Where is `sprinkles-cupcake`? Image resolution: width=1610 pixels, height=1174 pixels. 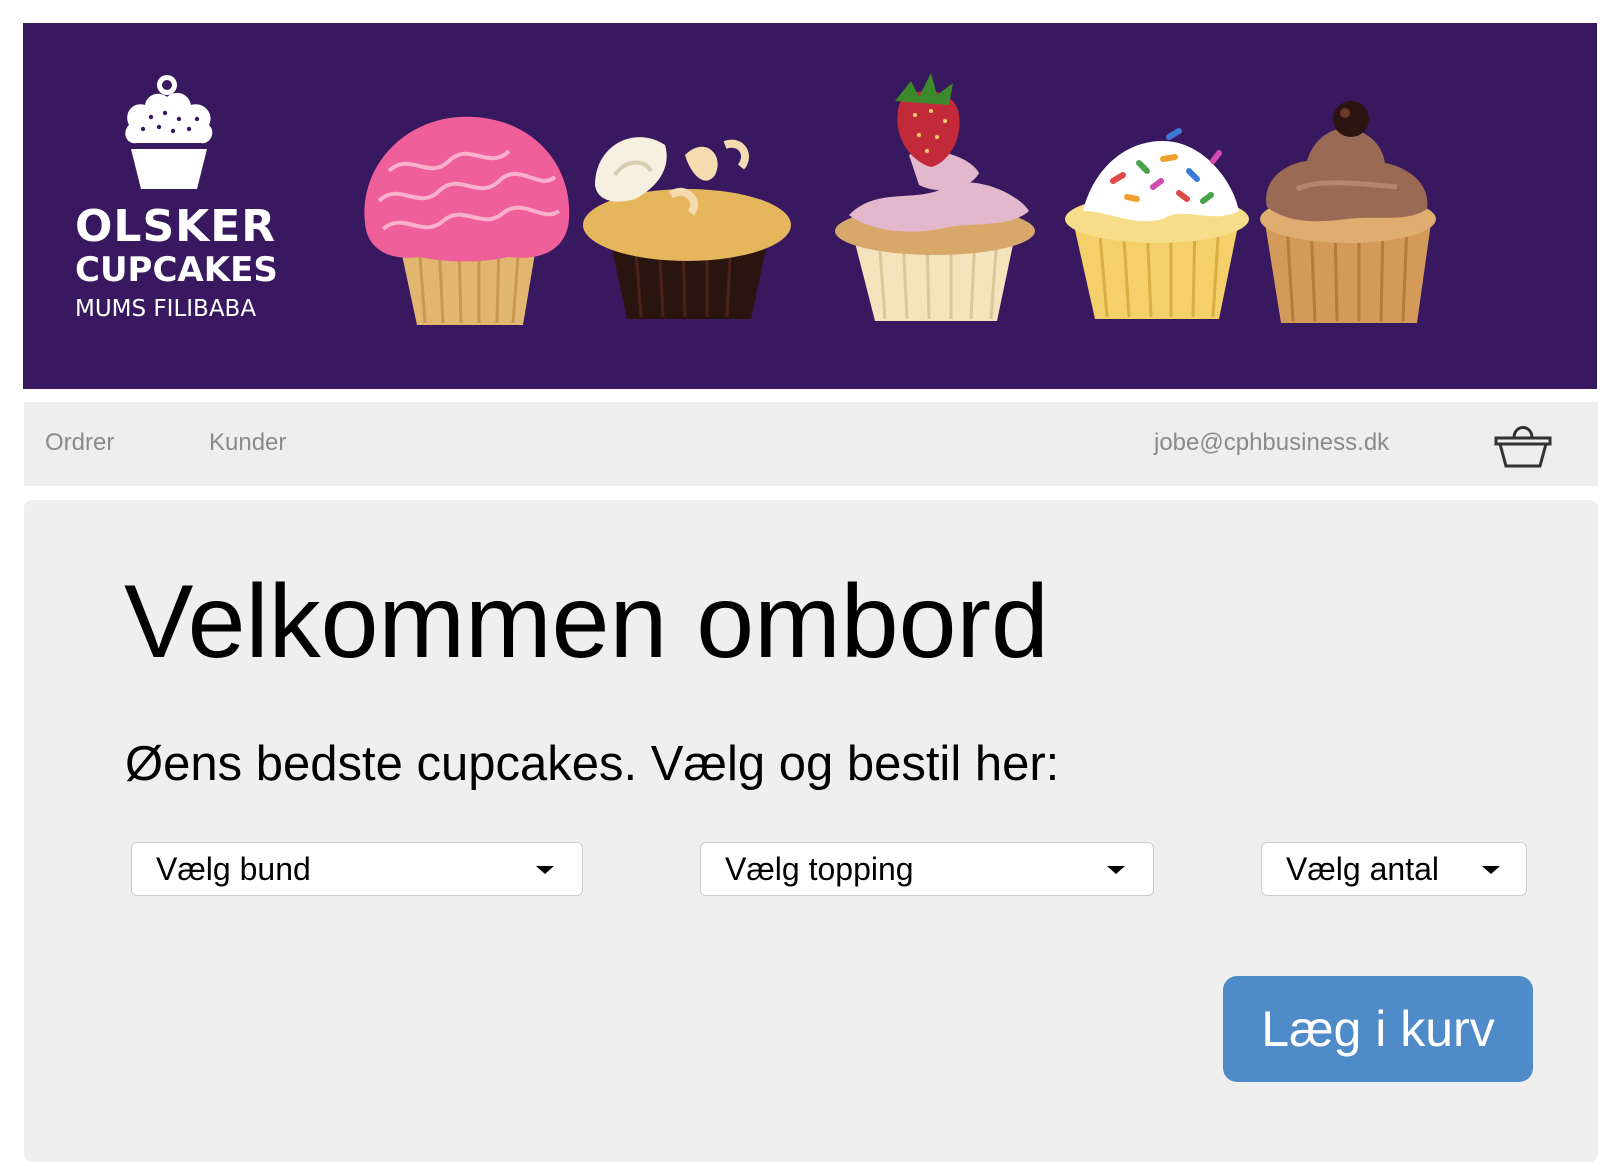 sprinkles-cupcake is located at coordinates (1157, 223).